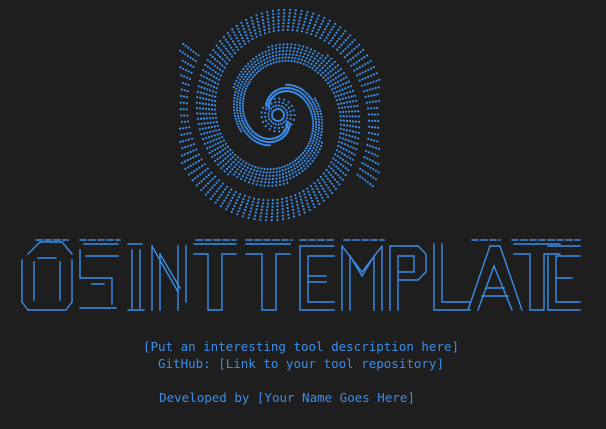 The width and height of the screenshot is (606, 429). I want to click on banner-letter-o, so click(47, 276).